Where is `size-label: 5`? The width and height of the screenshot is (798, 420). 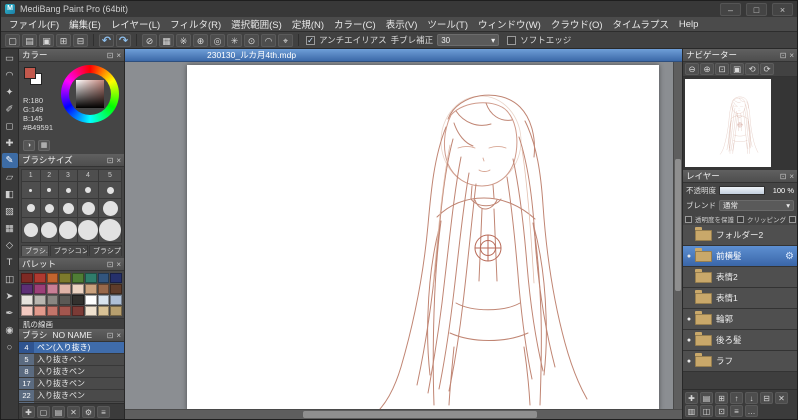 size-label: 5 is located at coordinates (110, 175).